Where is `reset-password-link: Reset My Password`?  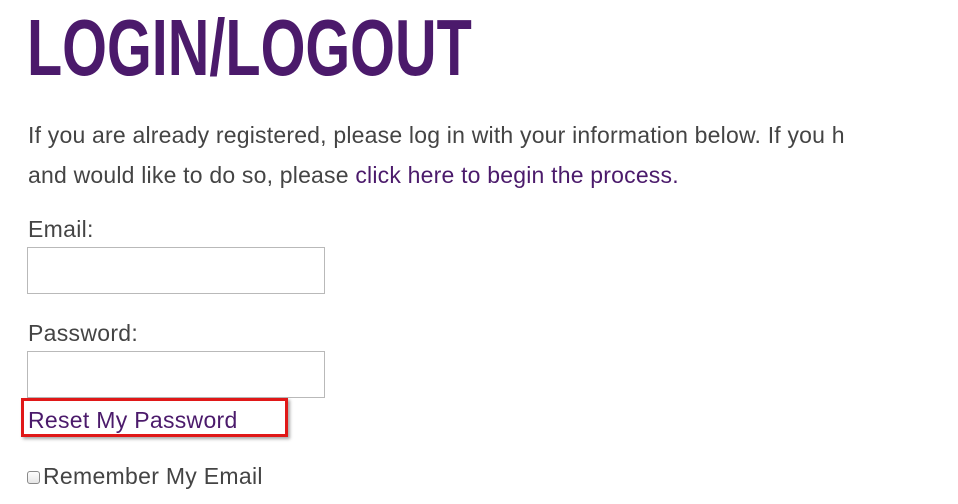 reset-password-link: Reset My Password is located at coordinates (133, 420).